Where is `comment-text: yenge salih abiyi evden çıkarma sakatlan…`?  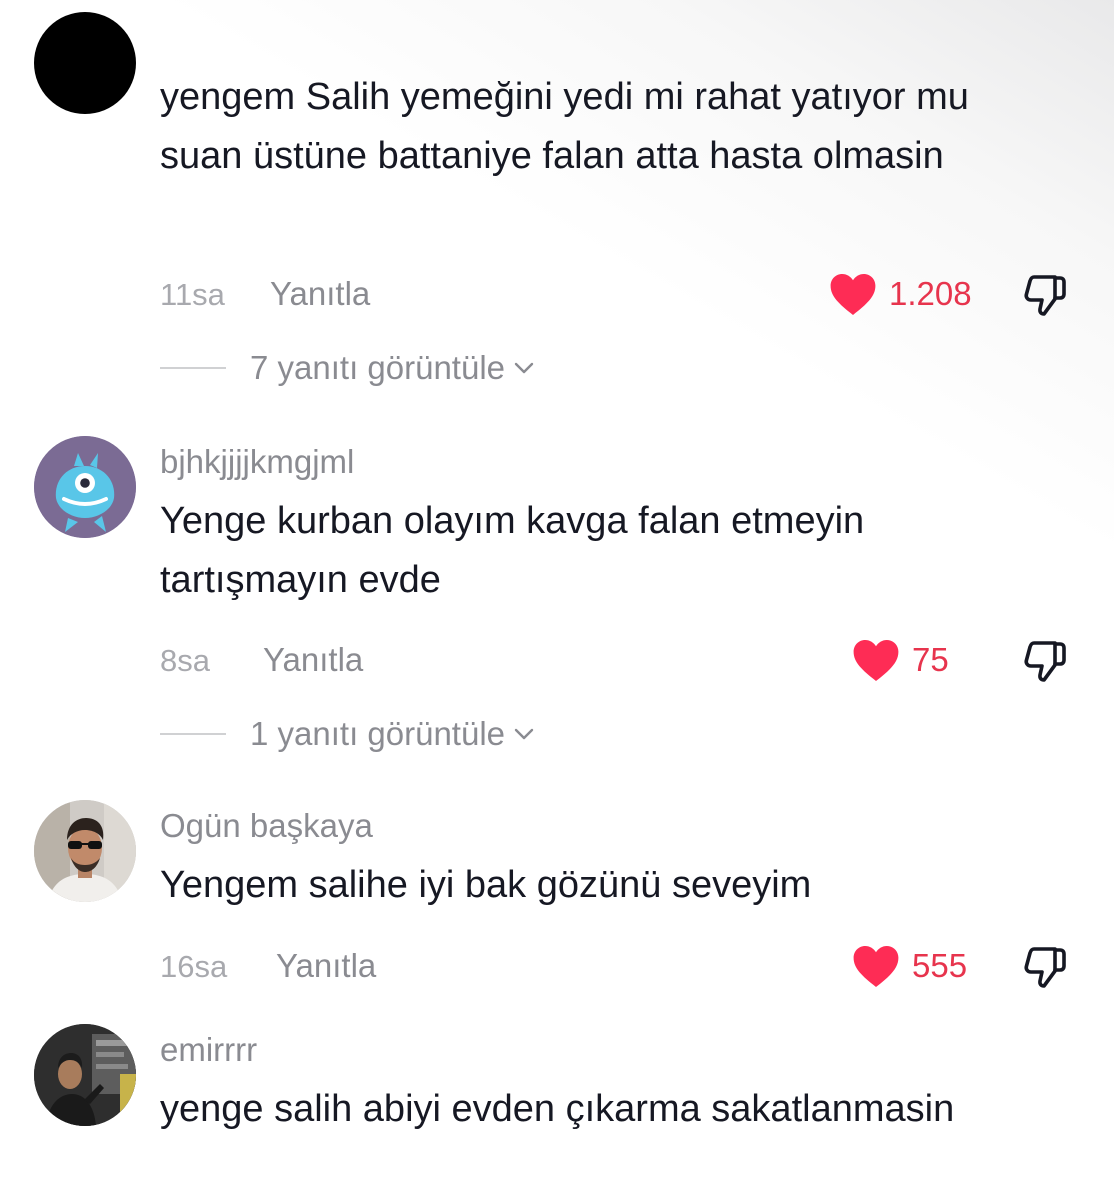
comment-text: yenge salih abiyi evden çıkarma sakatlan… is located at coordinates (557, 1109).